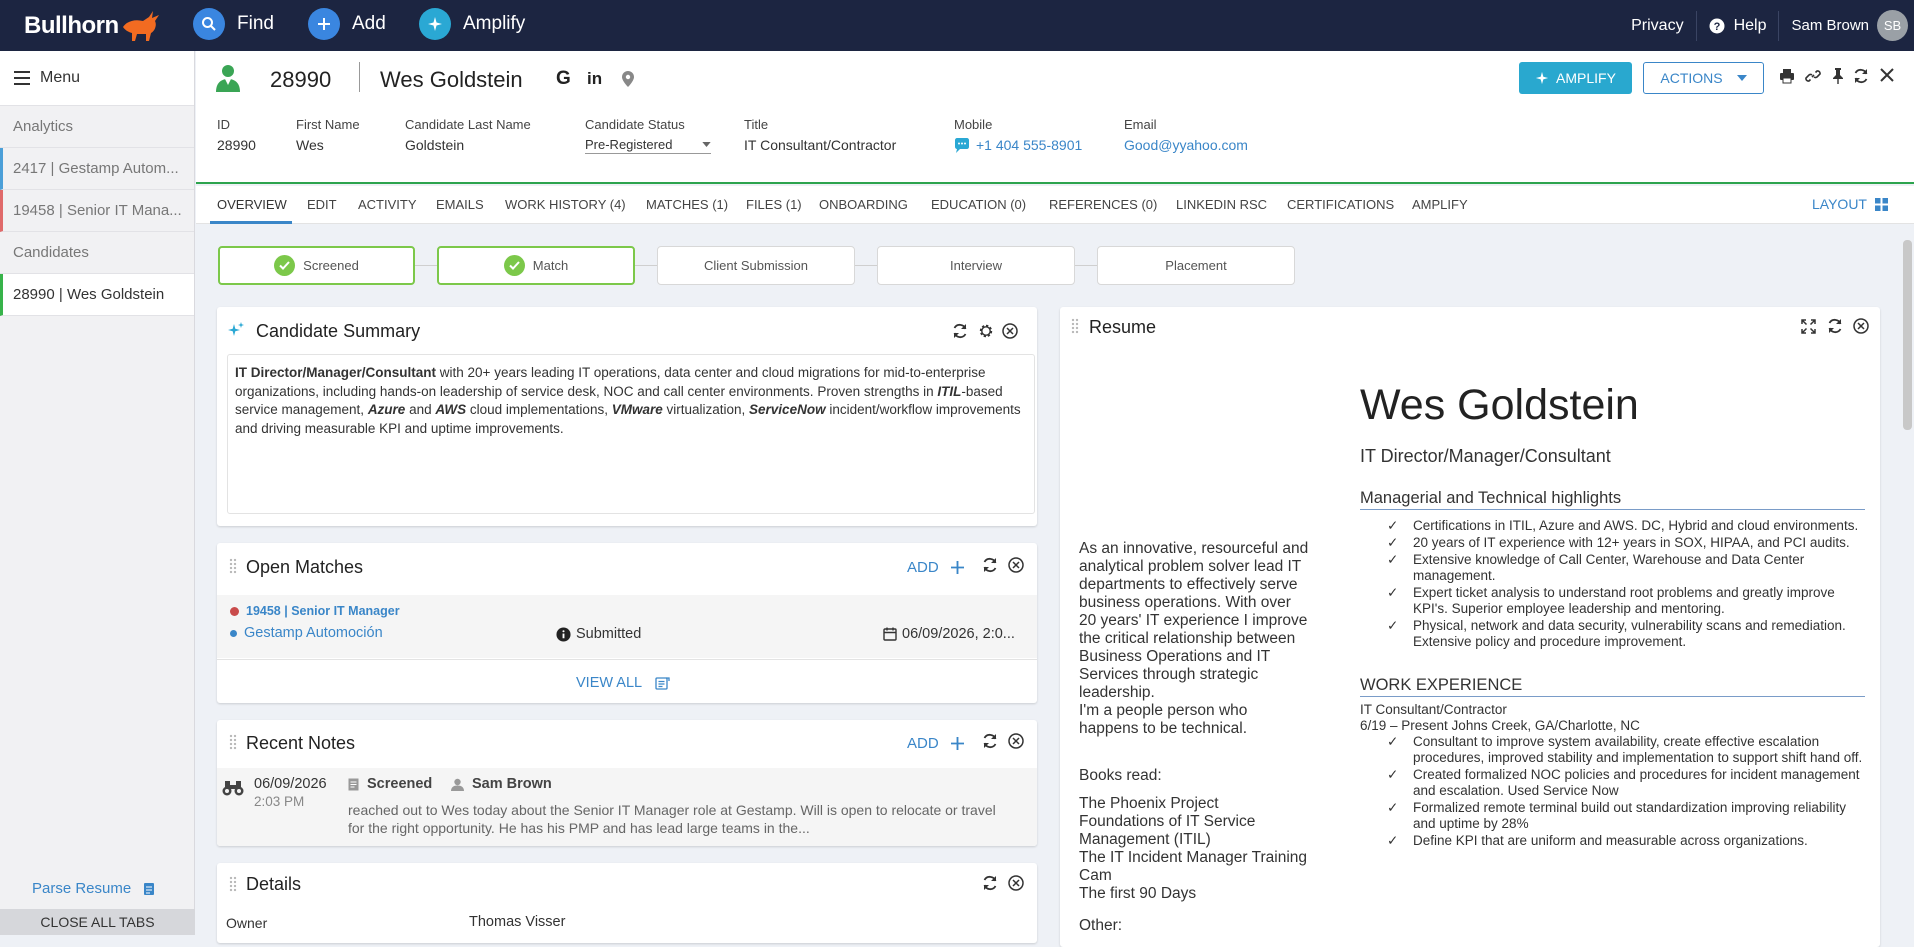  What do you see at coordinates (97, 922) in the screenshot?
I see `close-all-tabs-button: CLOSE ALL TABS` at bounding box center [97, 922].